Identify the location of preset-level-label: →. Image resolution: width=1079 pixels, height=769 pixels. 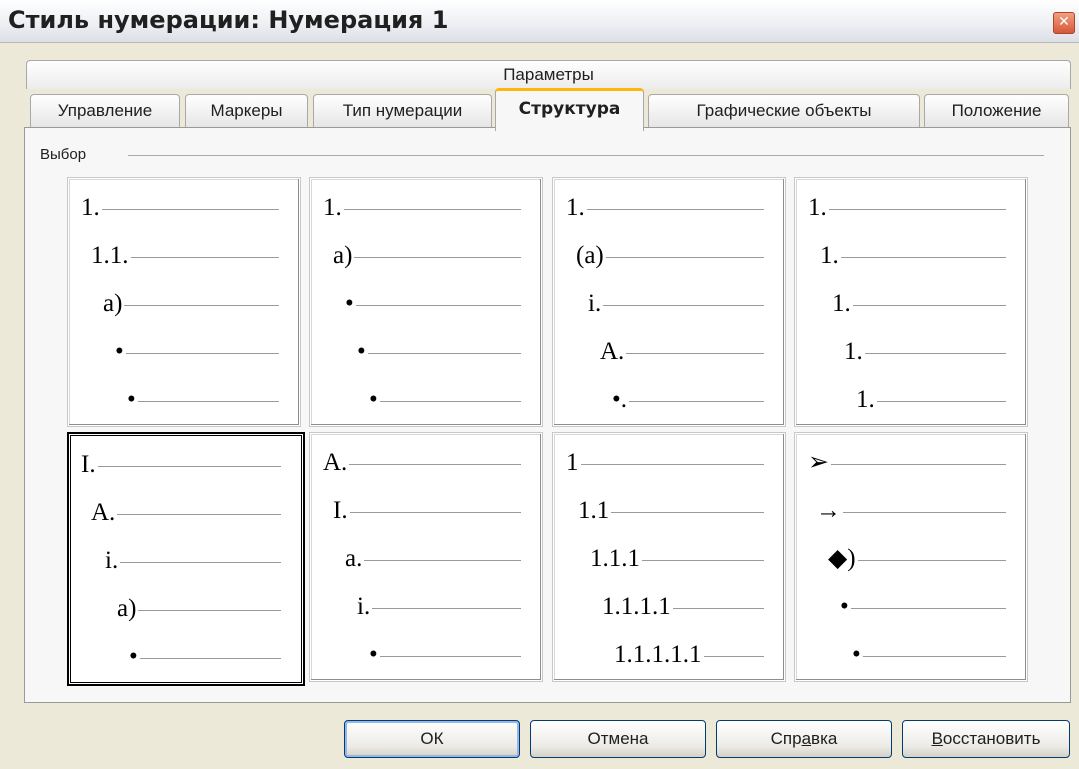
(828, 510).